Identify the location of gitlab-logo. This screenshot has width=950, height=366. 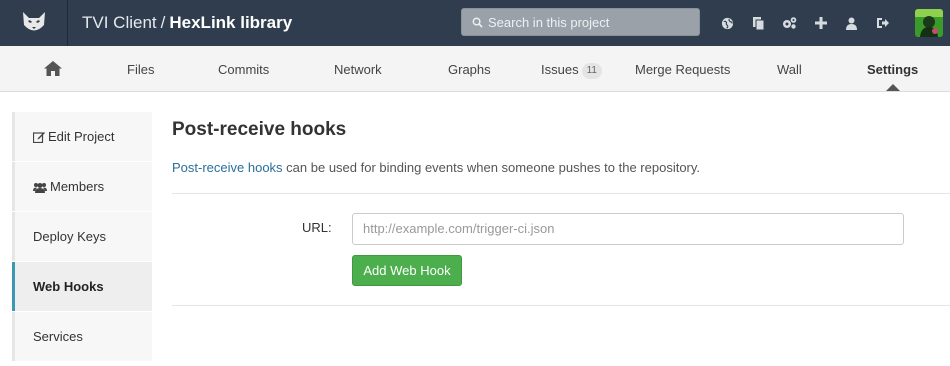
(34, 23).